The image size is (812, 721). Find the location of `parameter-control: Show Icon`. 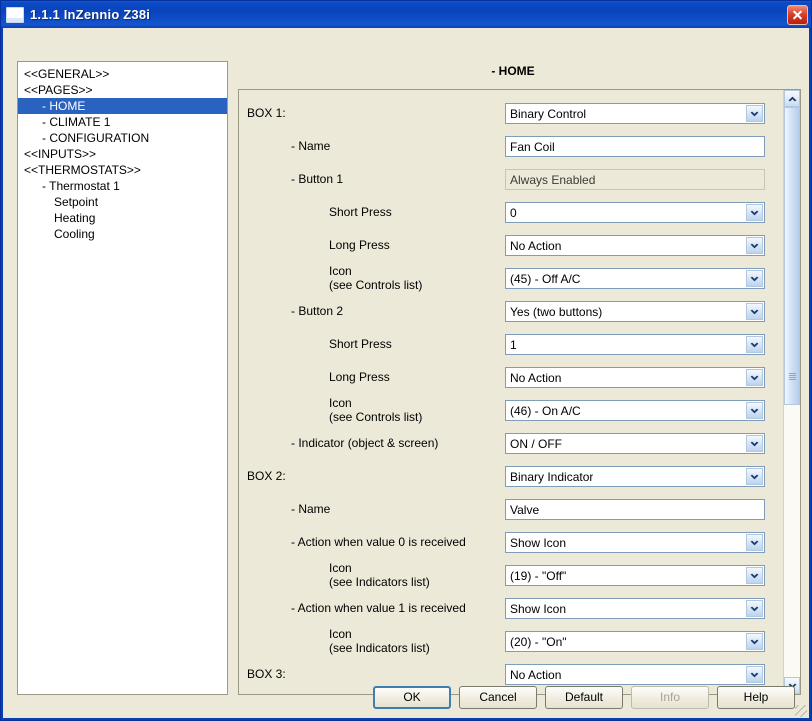

parameter-control: Show Icon is located at coordinates (635, 542).